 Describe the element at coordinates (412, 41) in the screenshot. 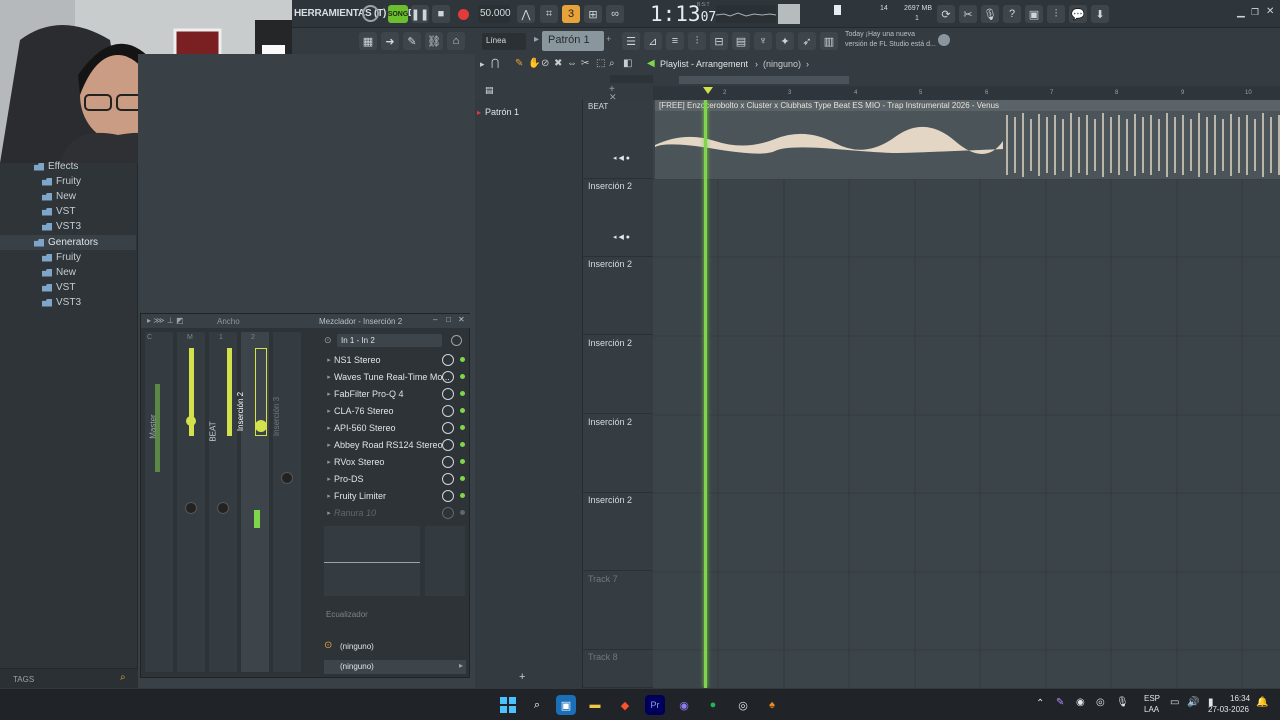

I see `pencil-button: ✎` at that location.